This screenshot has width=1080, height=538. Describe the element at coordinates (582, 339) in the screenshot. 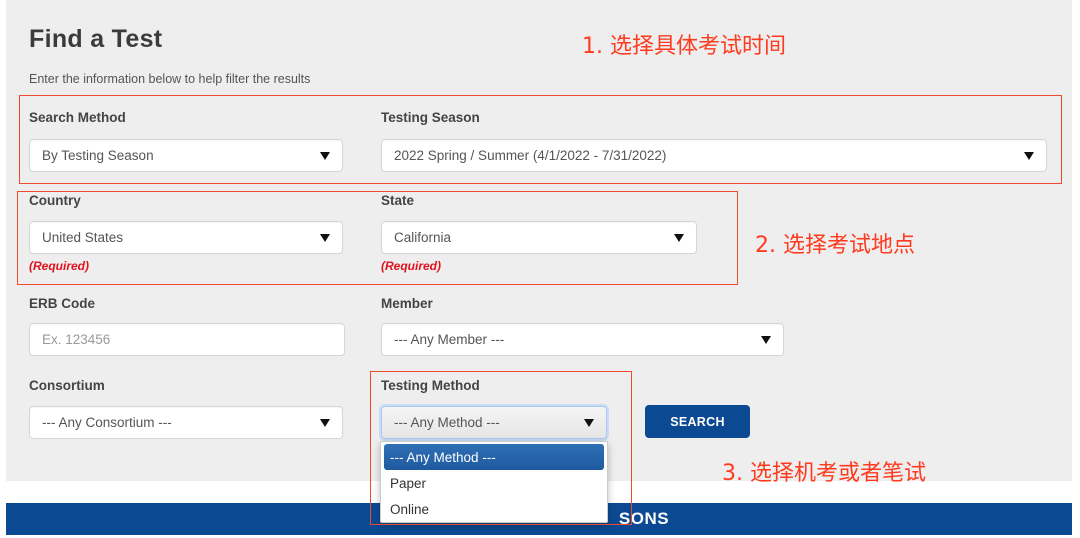

I see `member-select: --- Any Member ---` at that location.